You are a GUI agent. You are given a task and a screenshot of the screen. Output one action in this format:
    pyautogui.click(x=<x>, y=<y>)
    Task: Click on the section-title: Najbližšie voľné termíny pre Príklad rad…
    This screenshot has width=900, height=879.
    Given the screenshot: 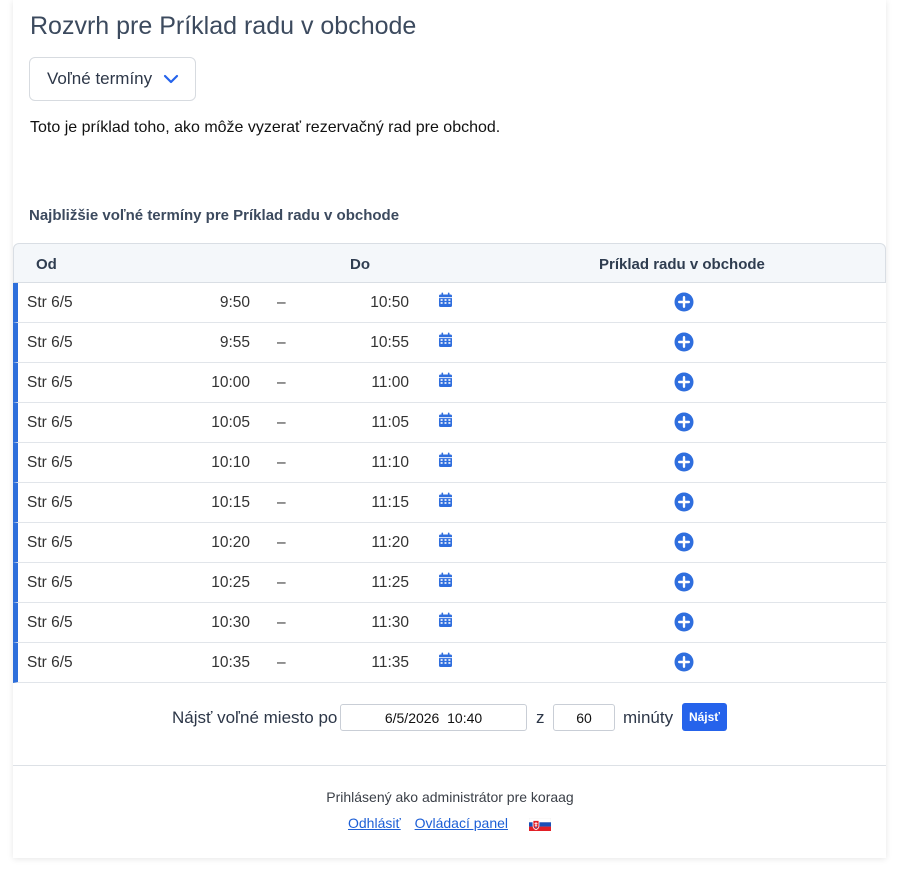 What is the action you would take?
    pyautogui.click(x=214, y=215)
    